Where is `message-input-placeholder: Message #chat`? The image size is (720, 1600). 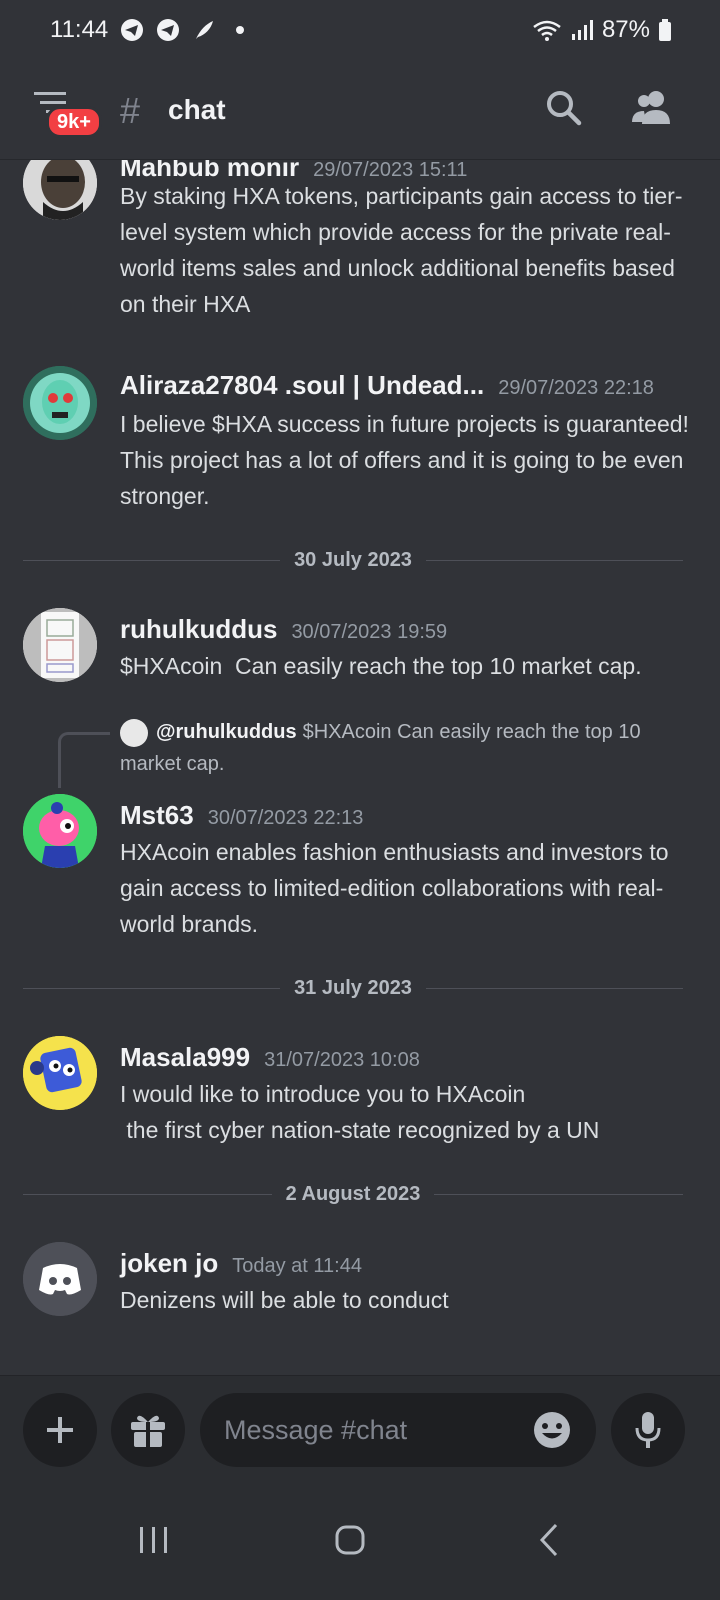 message-input-placeholder: Message #chat is located at coordinates (316, 1429).